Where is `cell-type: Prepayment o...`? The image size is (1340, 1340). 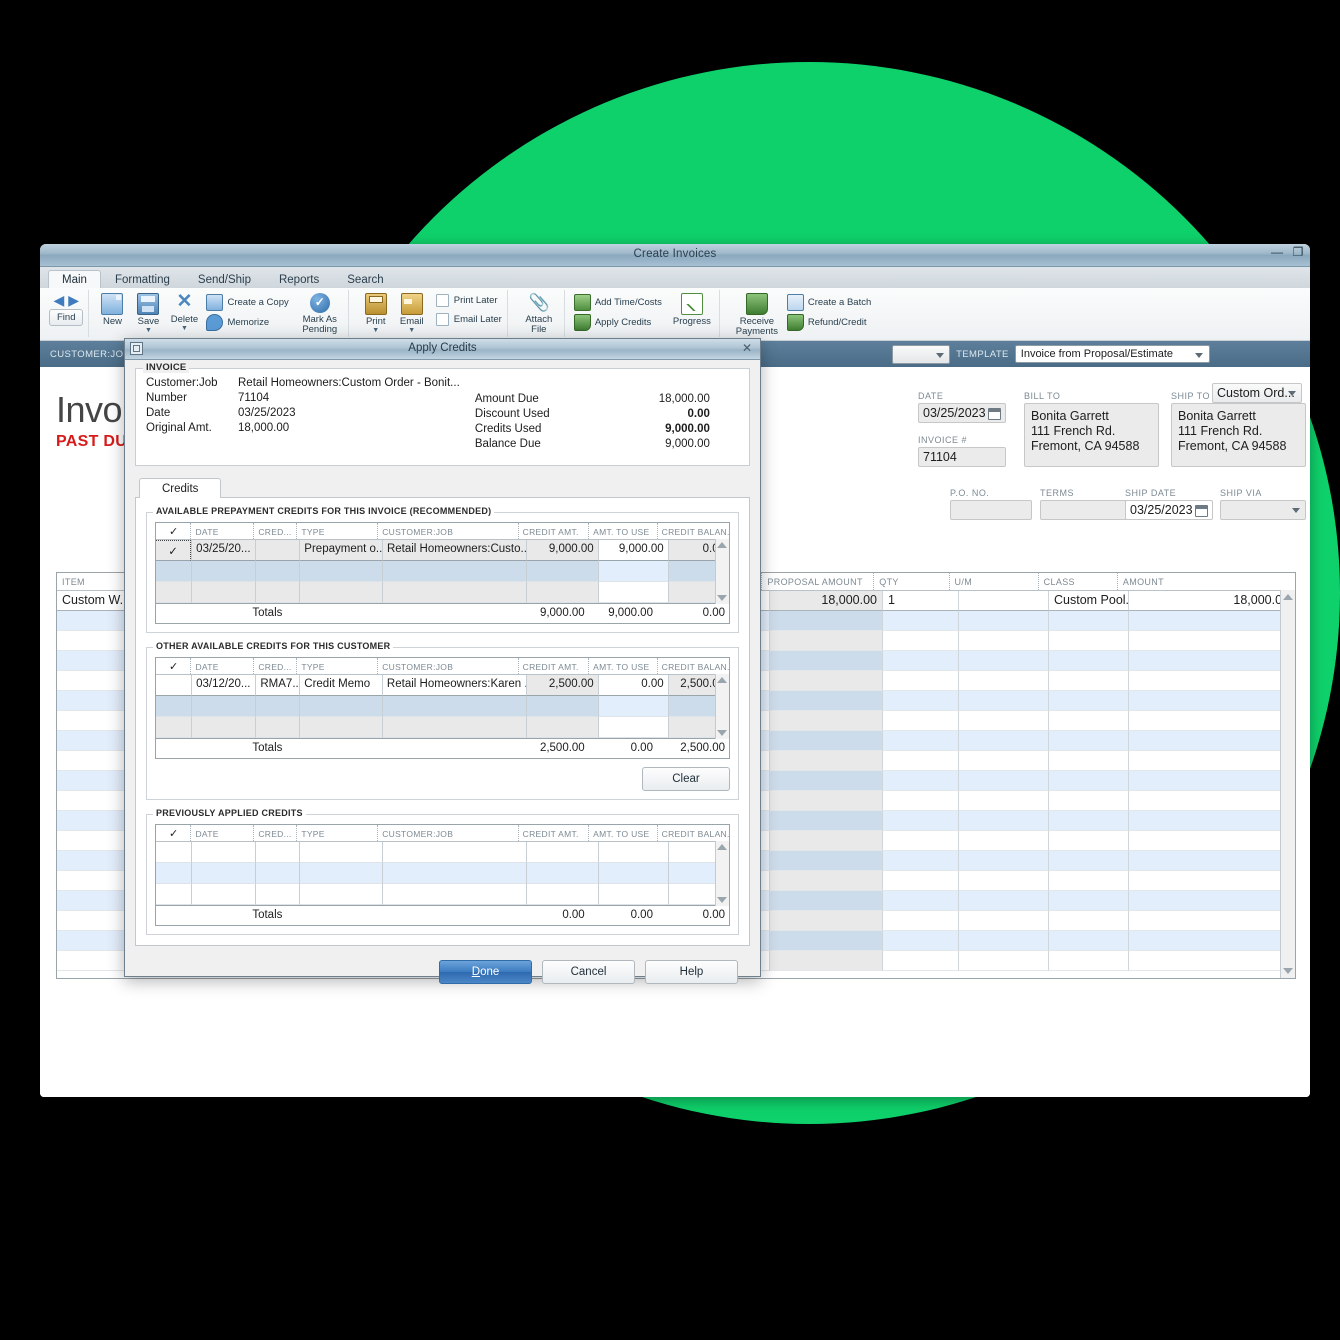 cell-type: Prepayment o... is located at coordinates (340, 550).